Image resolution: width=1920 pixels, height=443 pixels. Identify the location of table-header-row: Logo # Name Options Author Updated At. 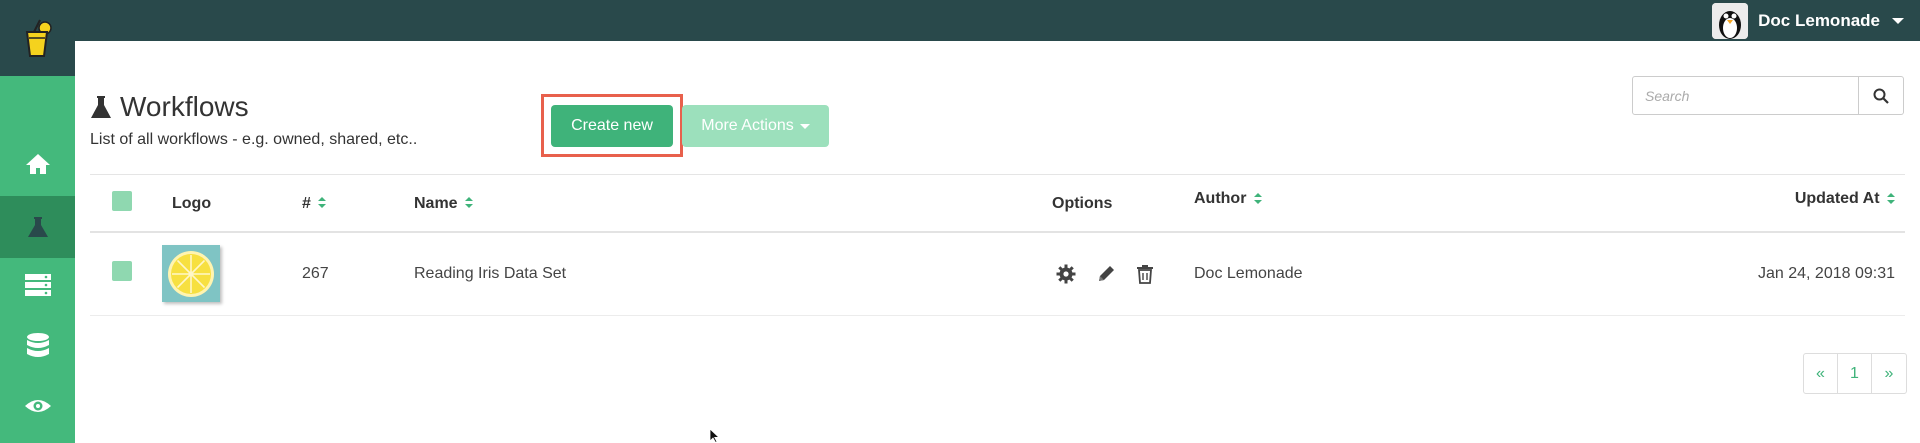
(997, 204).